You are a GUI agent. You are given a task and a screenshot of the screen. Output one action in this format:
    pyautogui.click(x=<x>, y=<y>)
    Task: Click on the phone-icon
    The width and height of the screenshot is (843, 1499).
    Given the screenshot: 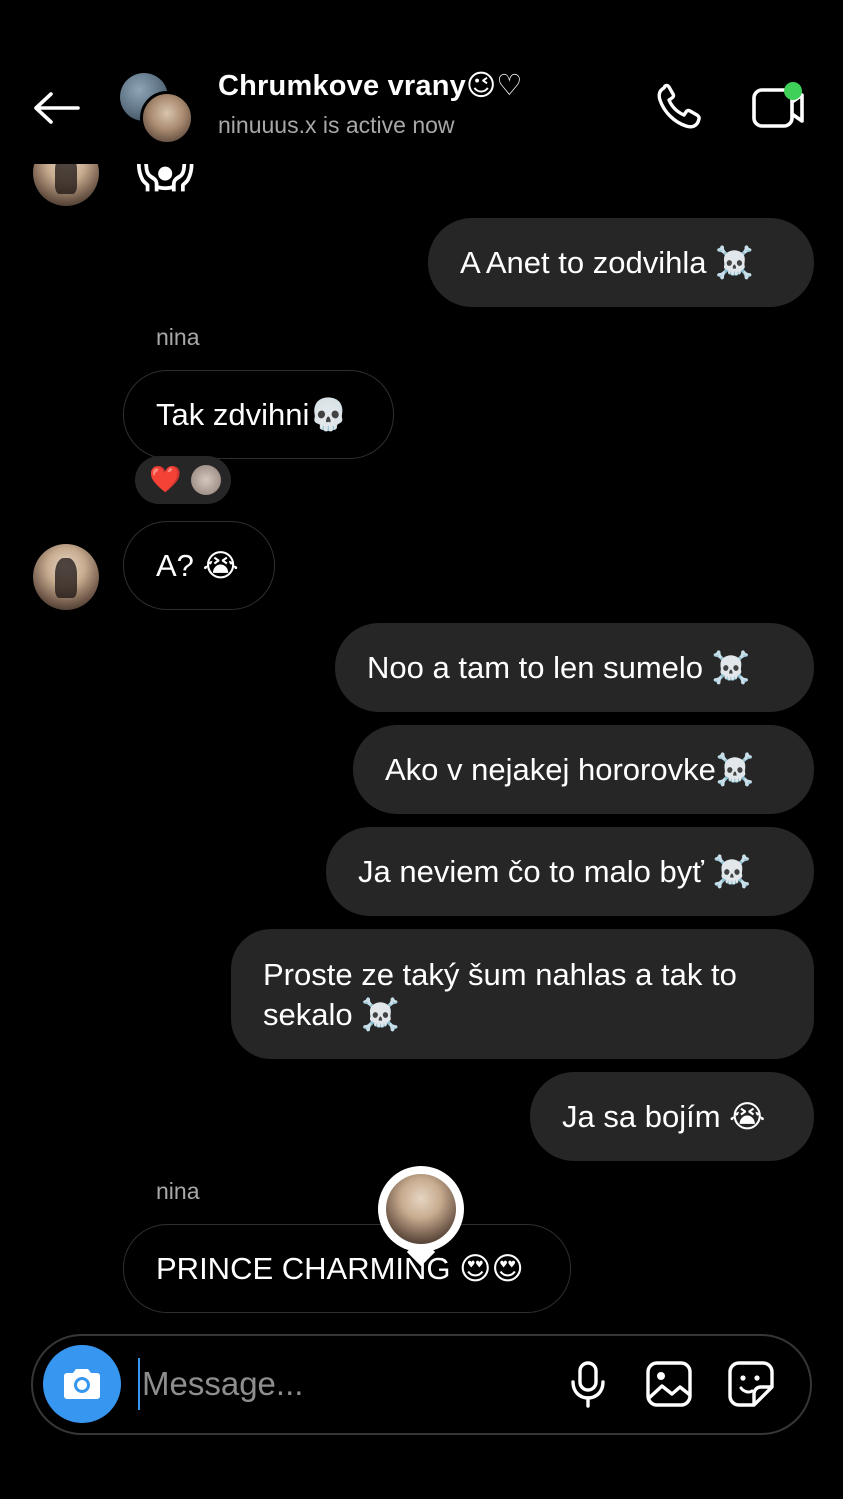 What is the action you would take?
    pyautogui.click(x=679, y=106)
    